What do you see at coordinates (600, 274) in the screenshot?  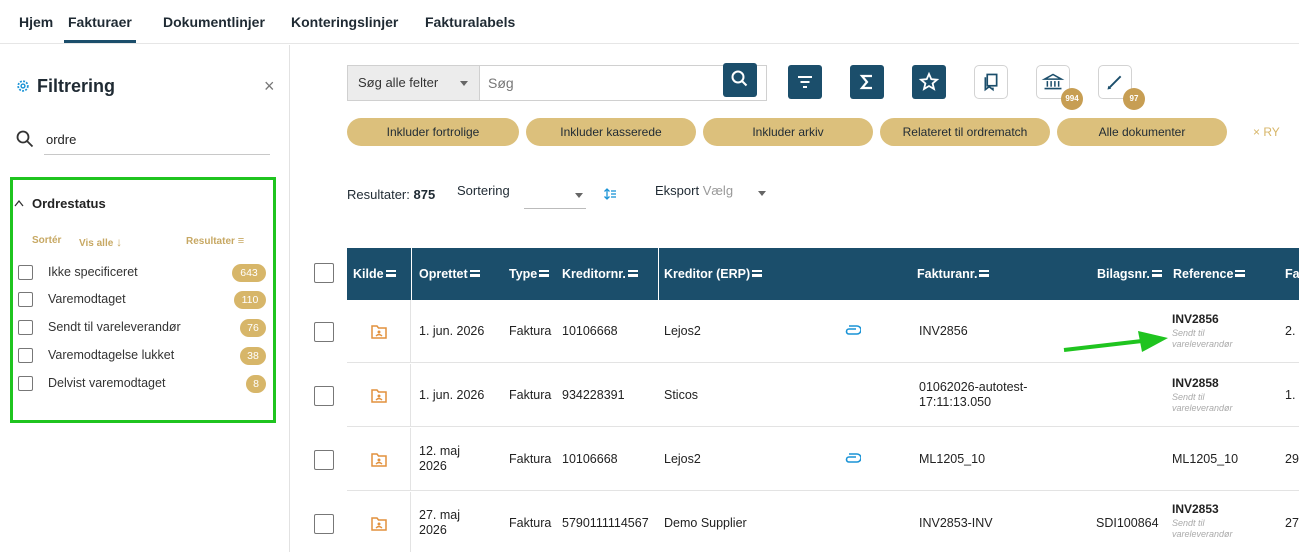 I see `col-kreditornr: Kreditornr.` at bounding box center [600, 274].